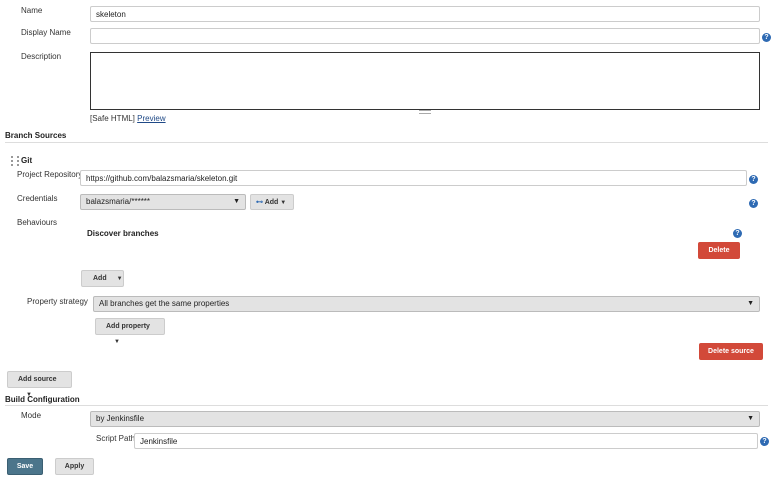  Describe the element at coordinates (41, 56) in the screenshot. I see `description-label: Description` at that location.